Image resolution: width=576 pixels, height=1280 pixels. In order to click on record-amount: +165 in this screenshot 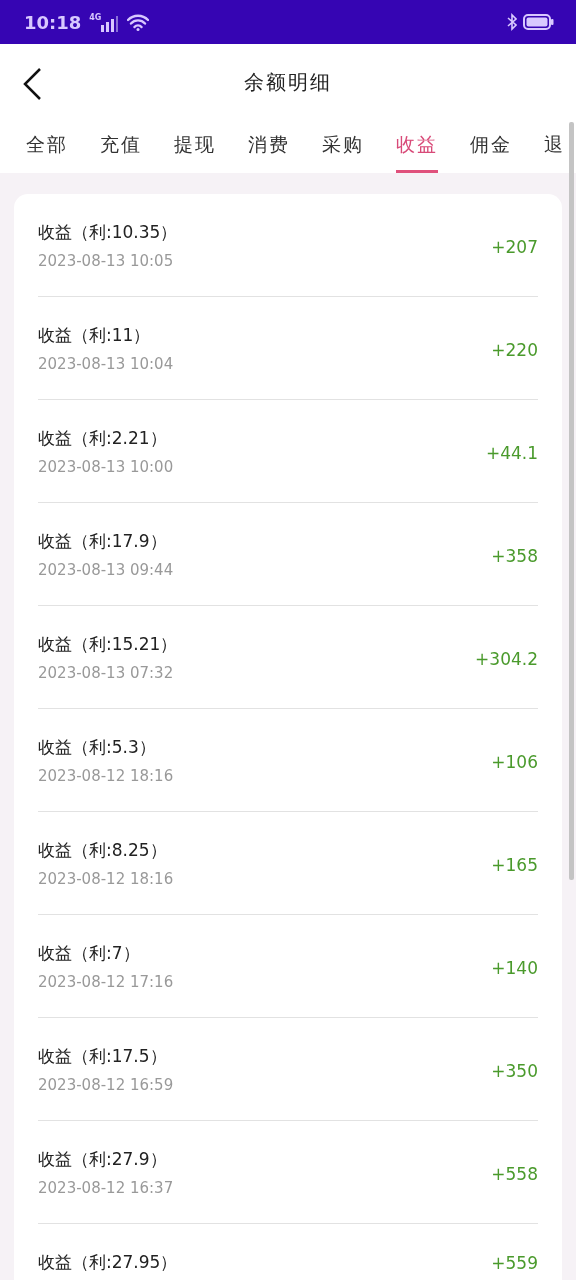, I will do `click(514, 865)`.